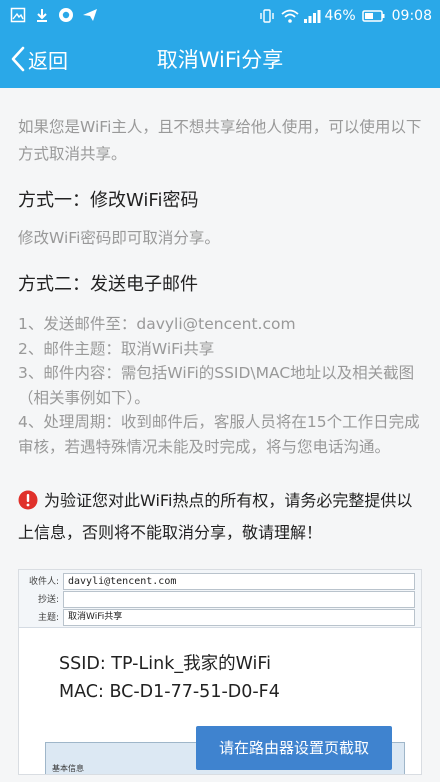 This screenshot has width=440, height=782. I want to click on email-form-example: 收件人: davyli@tencent.com 抄送: 主题: 取消WiFi共享, so click(220, 599).